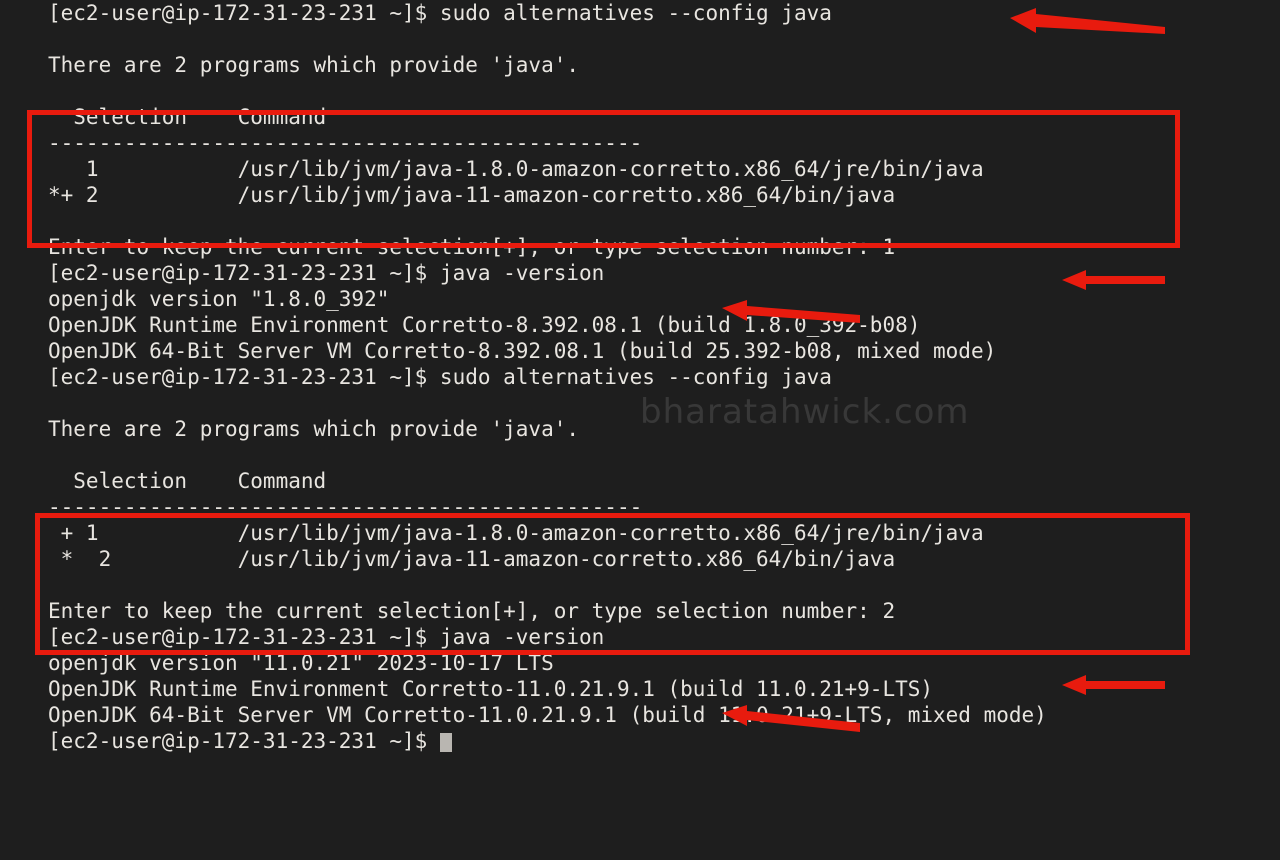 This screenshot has width=1280, height=860. Describe the element at coordinates (664, 741) in the screenshot. I see `terminal-prompt-line: [ec2-user@ip-172-31-23-231 ~]$` at that location.